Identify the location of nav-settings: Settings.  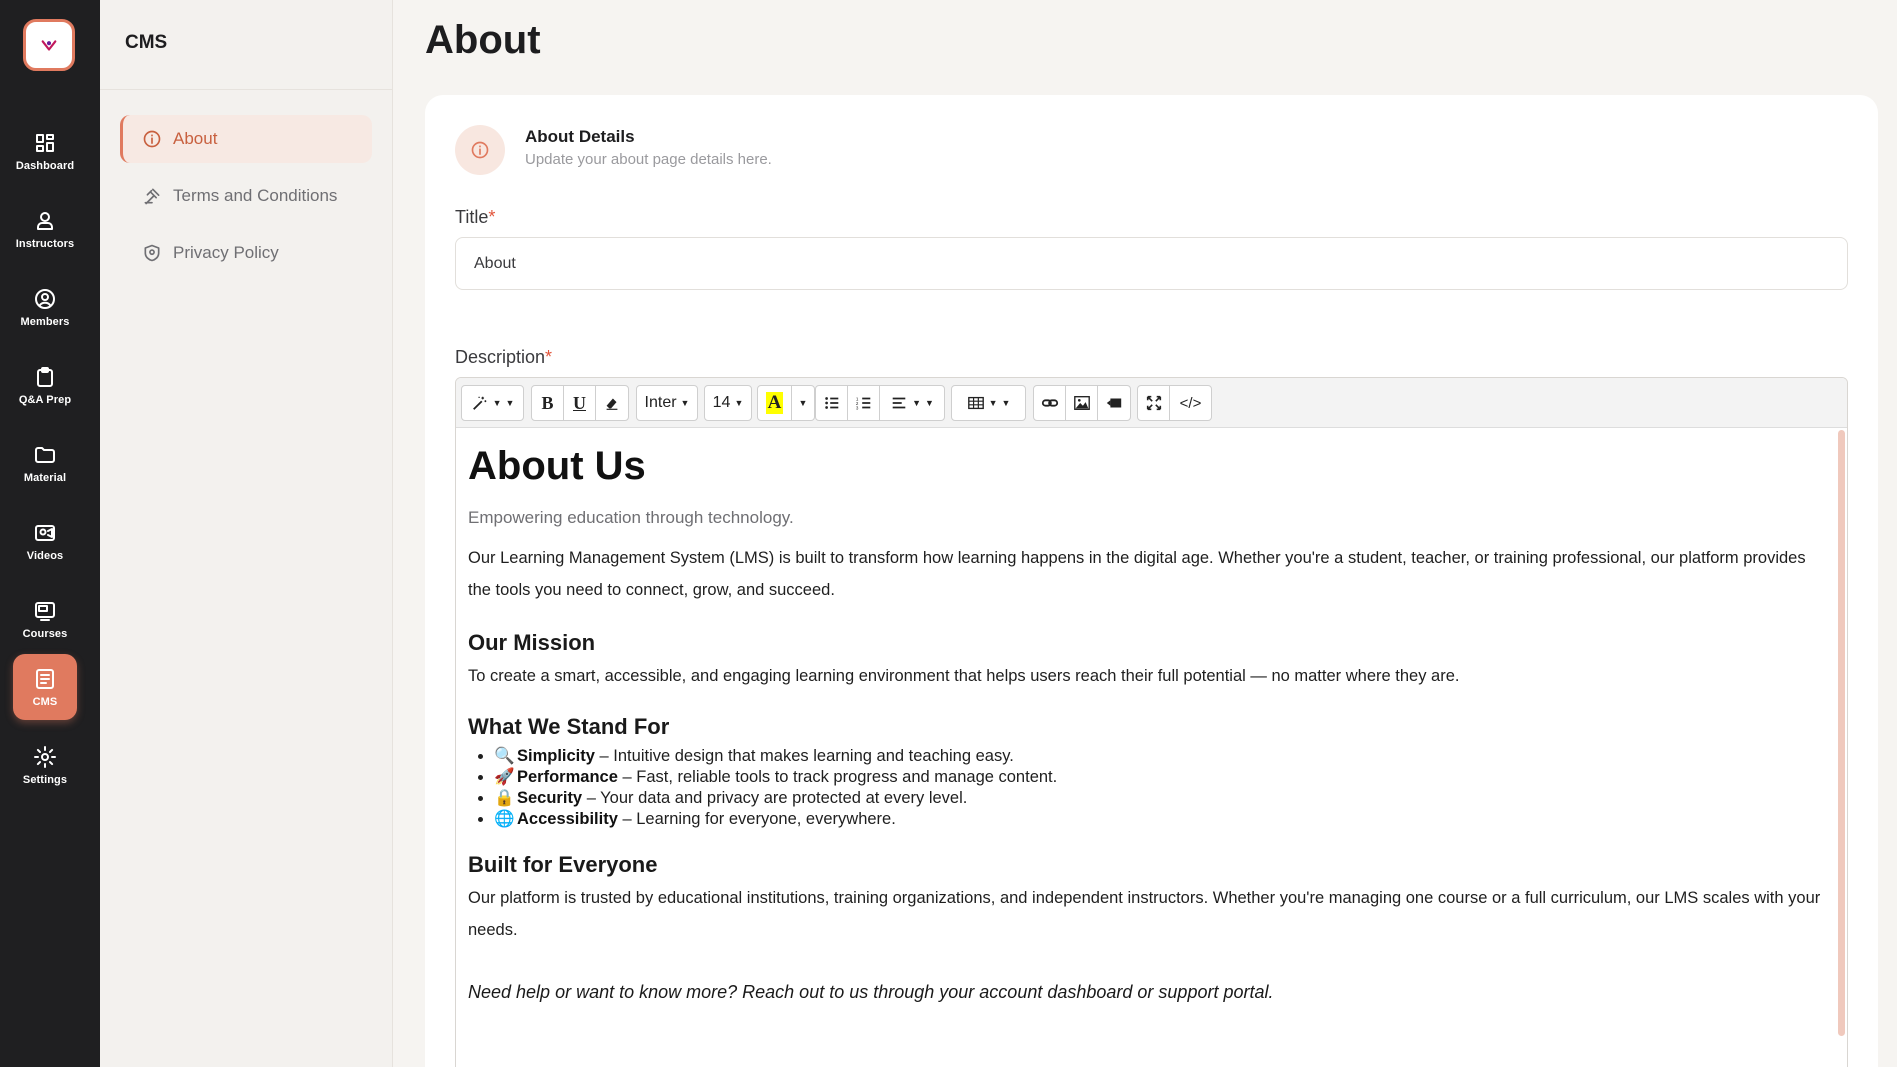
(45, 765).